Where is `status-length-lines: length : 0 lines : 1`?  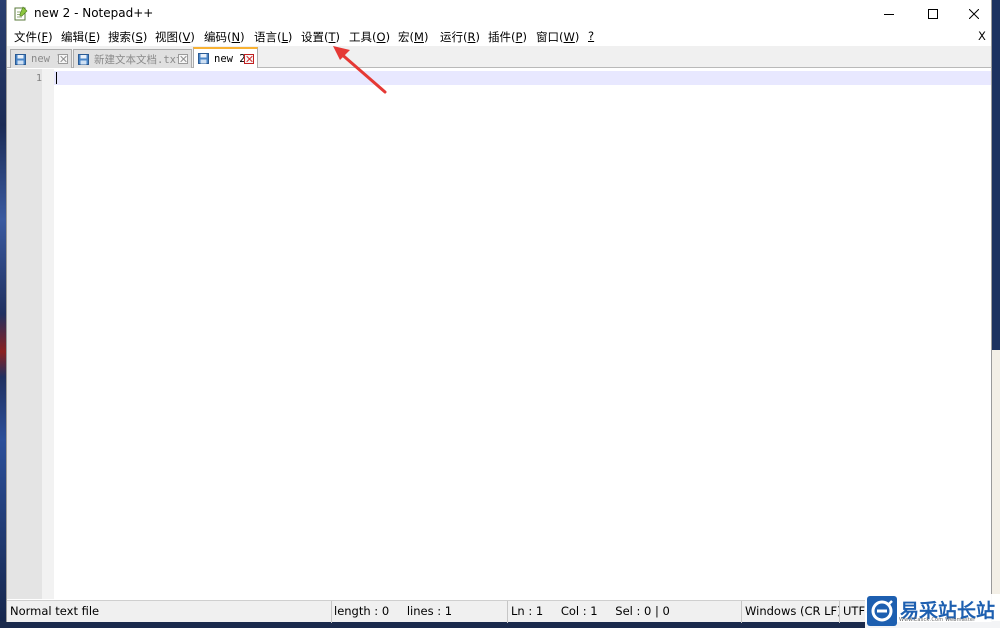 status-length-lines: length : 0 lines : 1 is located at coordinates (420, 612).